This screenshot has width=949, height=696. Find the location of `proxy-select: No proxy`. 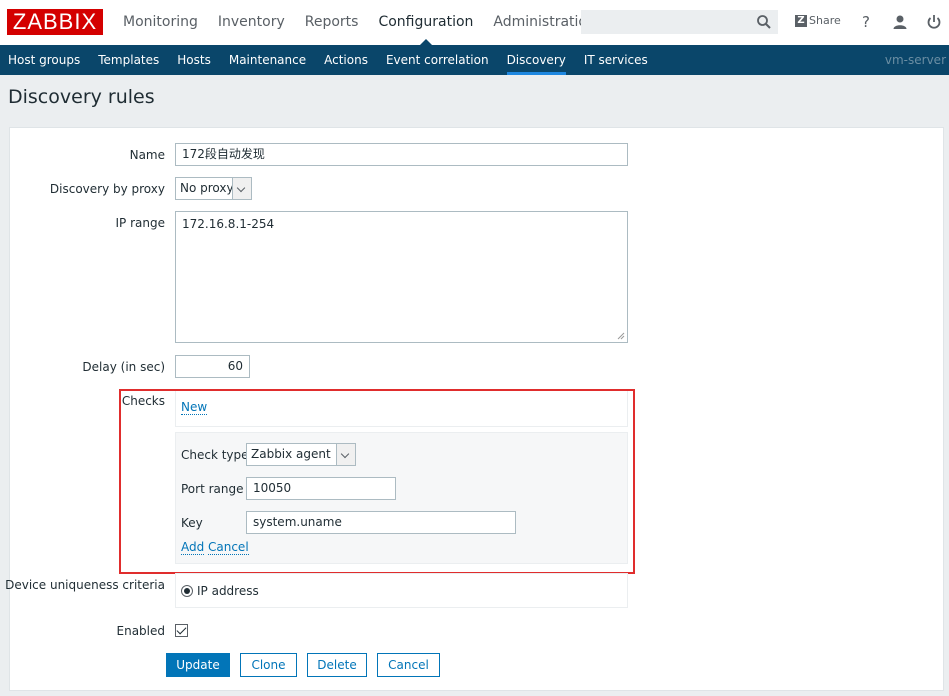

proxy-select: No proxy is located at coordinates (213, 188).